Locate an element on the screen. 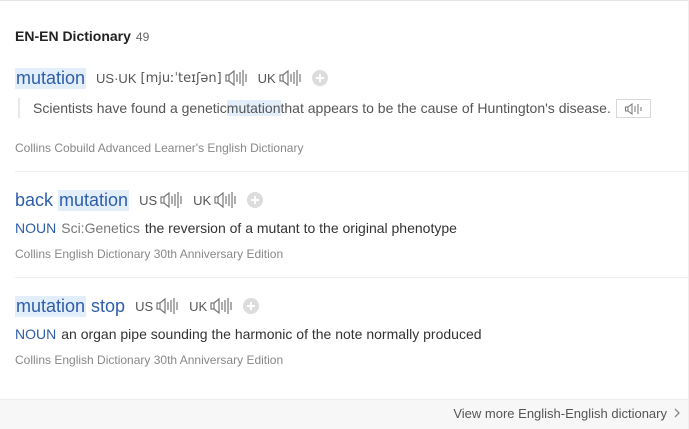 The image size is (689, 429). example-text-before: Scientists have found a genetic is located at coordinates (130, 108).